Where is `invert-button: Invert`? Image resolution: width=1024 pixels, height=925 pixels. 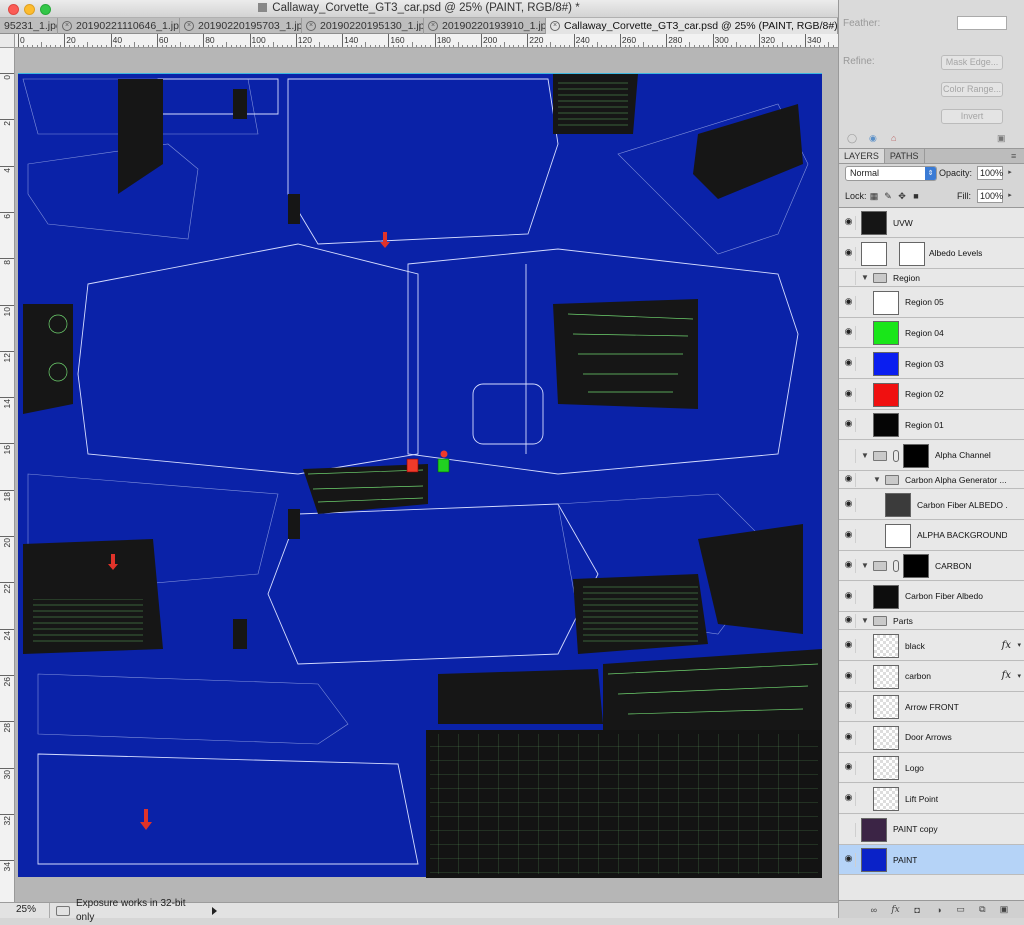
invert-button: Invert is located at coordinates (972, 116).